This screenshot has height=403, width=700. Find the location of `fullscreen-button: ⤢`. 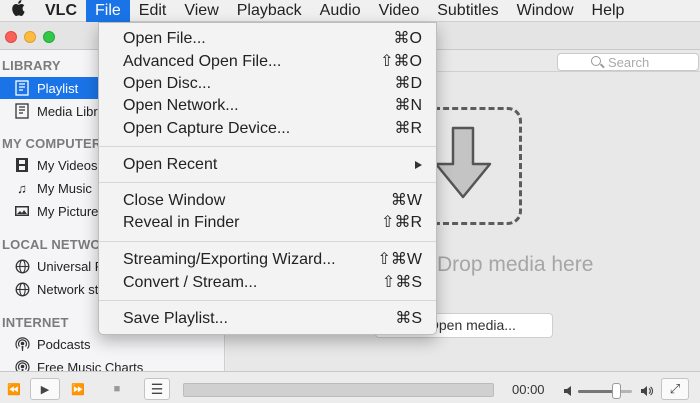

fullscreen-button: ⤢ is located at coordinates (675, 389).